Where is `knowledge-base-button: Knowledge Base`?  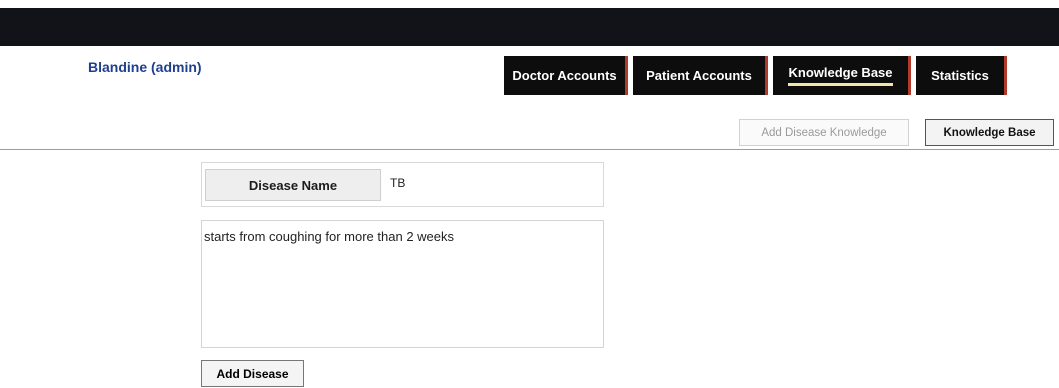
knowledge-base-button: Knowledge Base is located at coordinates (989, 132).